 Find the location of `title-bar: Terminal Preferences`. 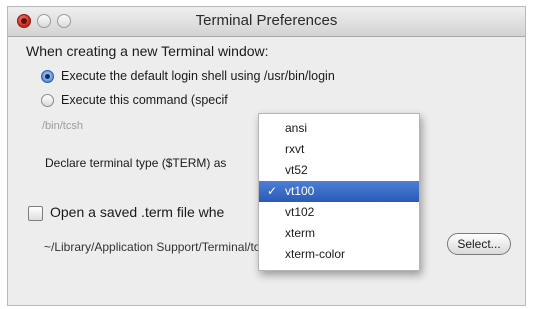

title-bar: Terminal Preferences is located at coordinates (266, 22).